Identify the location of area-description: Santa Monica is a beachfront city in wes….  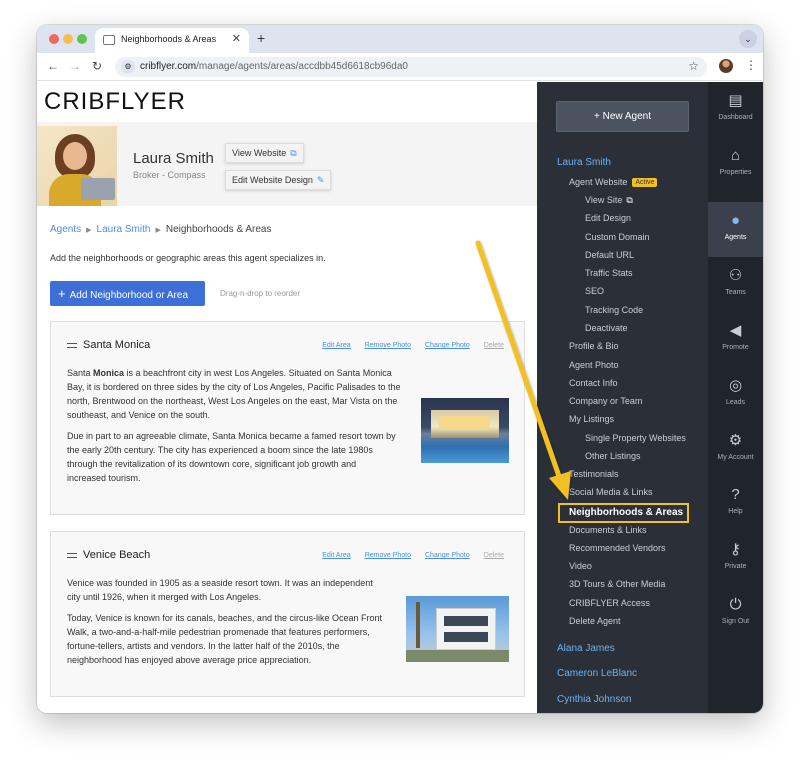
(234, 425).